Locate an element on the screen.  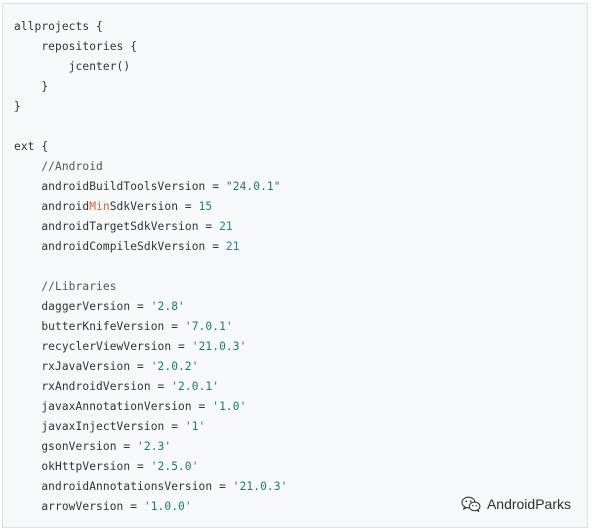
code-line: javaxInjectVersion = '1' is located at coordinates (145, 427).